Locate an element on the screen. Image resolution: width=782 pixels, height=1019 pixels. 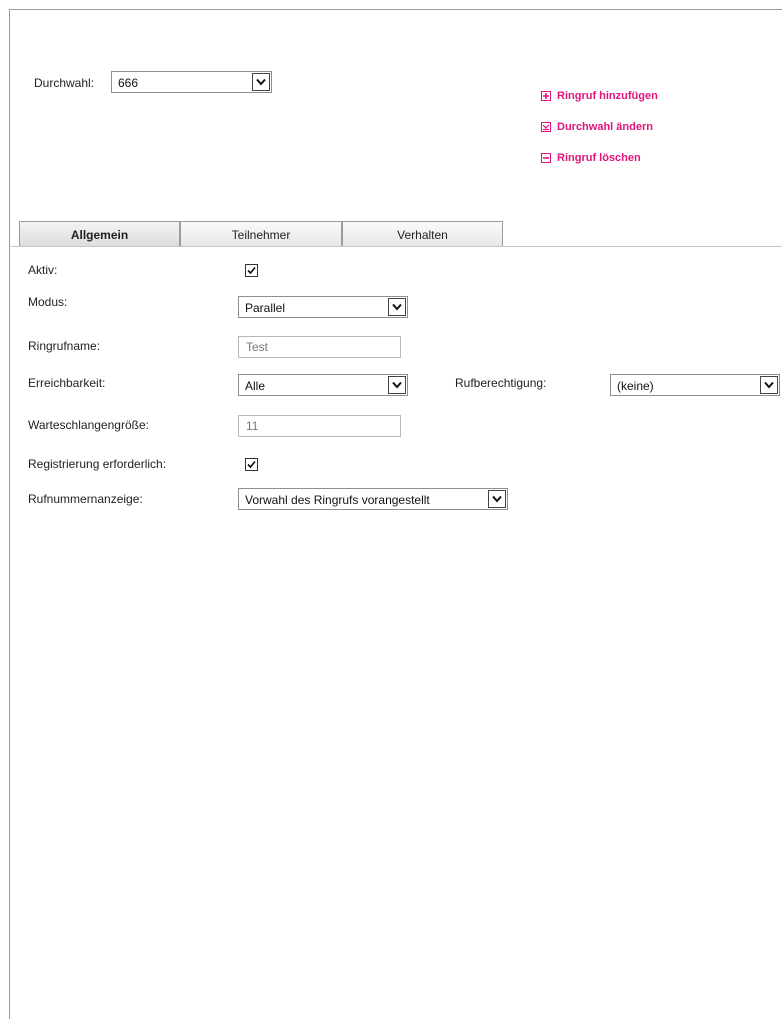
display-select: Vorwahl des Ringrufs vorangestellt is located at coordinates (373, 499).